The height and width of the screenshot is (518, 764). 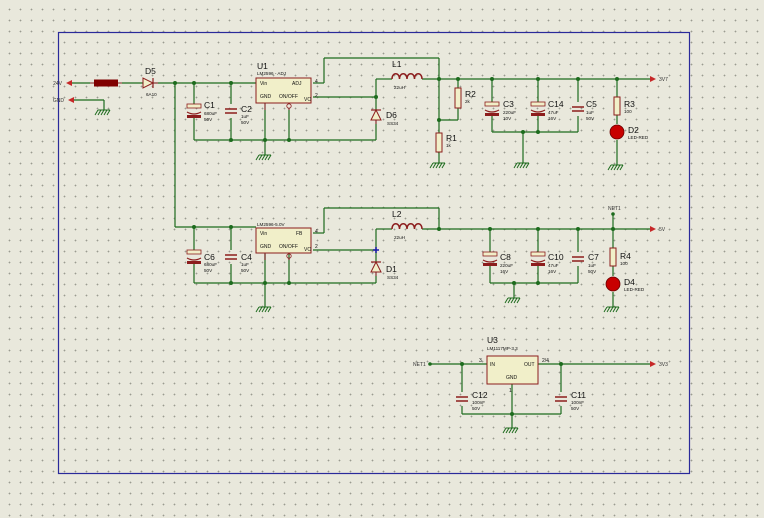 What do you see at coordinates (492, 340) in the screenshot?
I see `svg-text: U3` at bounding box center [492, 340].